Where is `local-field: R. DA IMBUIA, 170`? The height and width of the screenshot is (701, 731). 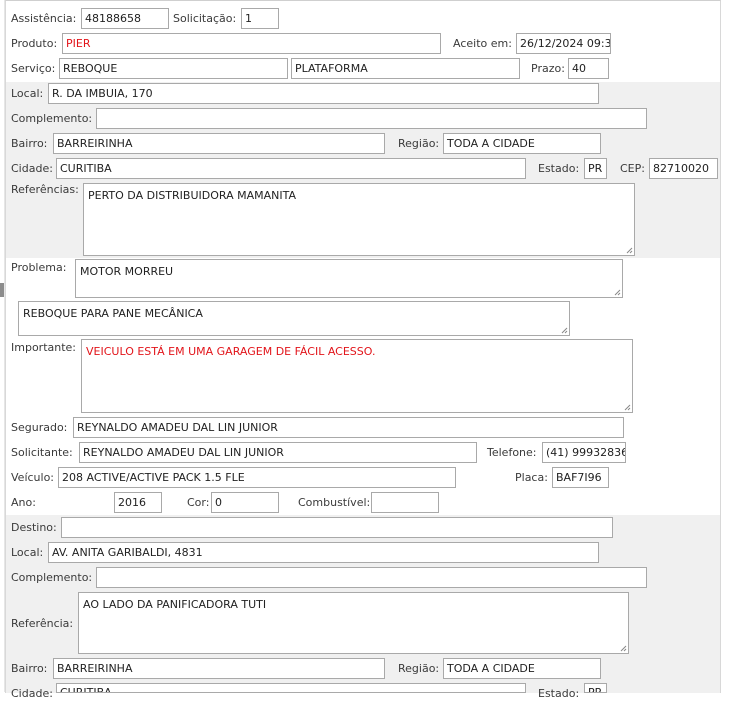
local-field: R. DA IMBUIA, 170 is located at coordinates (323, 93).